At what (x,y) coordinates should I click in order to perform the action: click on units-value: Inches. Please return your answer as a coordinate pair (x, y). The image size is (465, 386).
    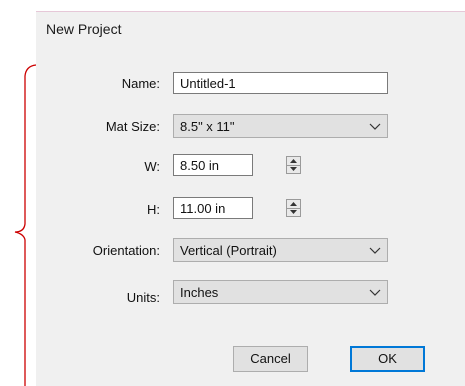
    Looking at the image, I should click on (199, 292).